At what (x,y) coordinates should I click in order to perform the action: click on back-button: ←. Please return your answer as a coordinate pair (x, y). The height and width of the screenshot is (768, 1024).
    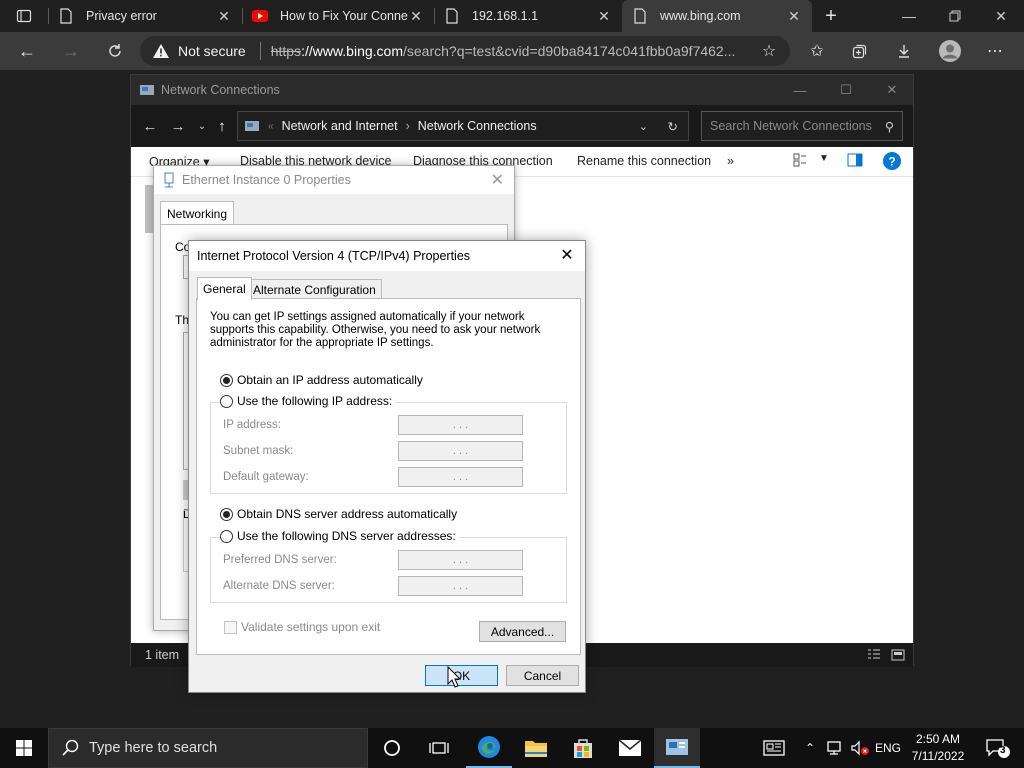
    Looking at the image, I should click on (27, 51).